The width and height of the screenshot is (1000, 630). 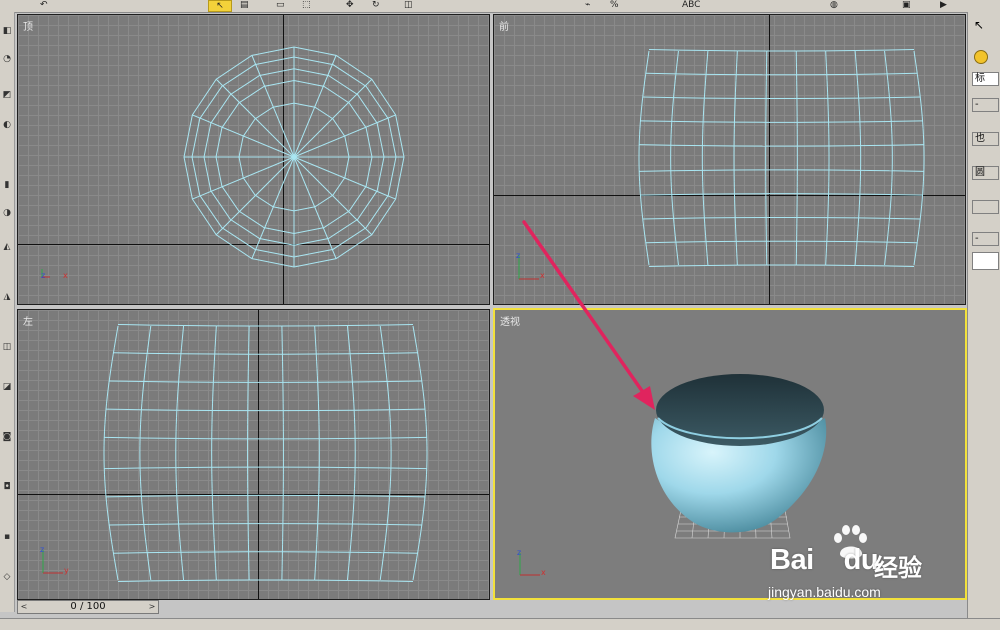 I want to click on next-frame-icon: >, so click(x=152, y=607).